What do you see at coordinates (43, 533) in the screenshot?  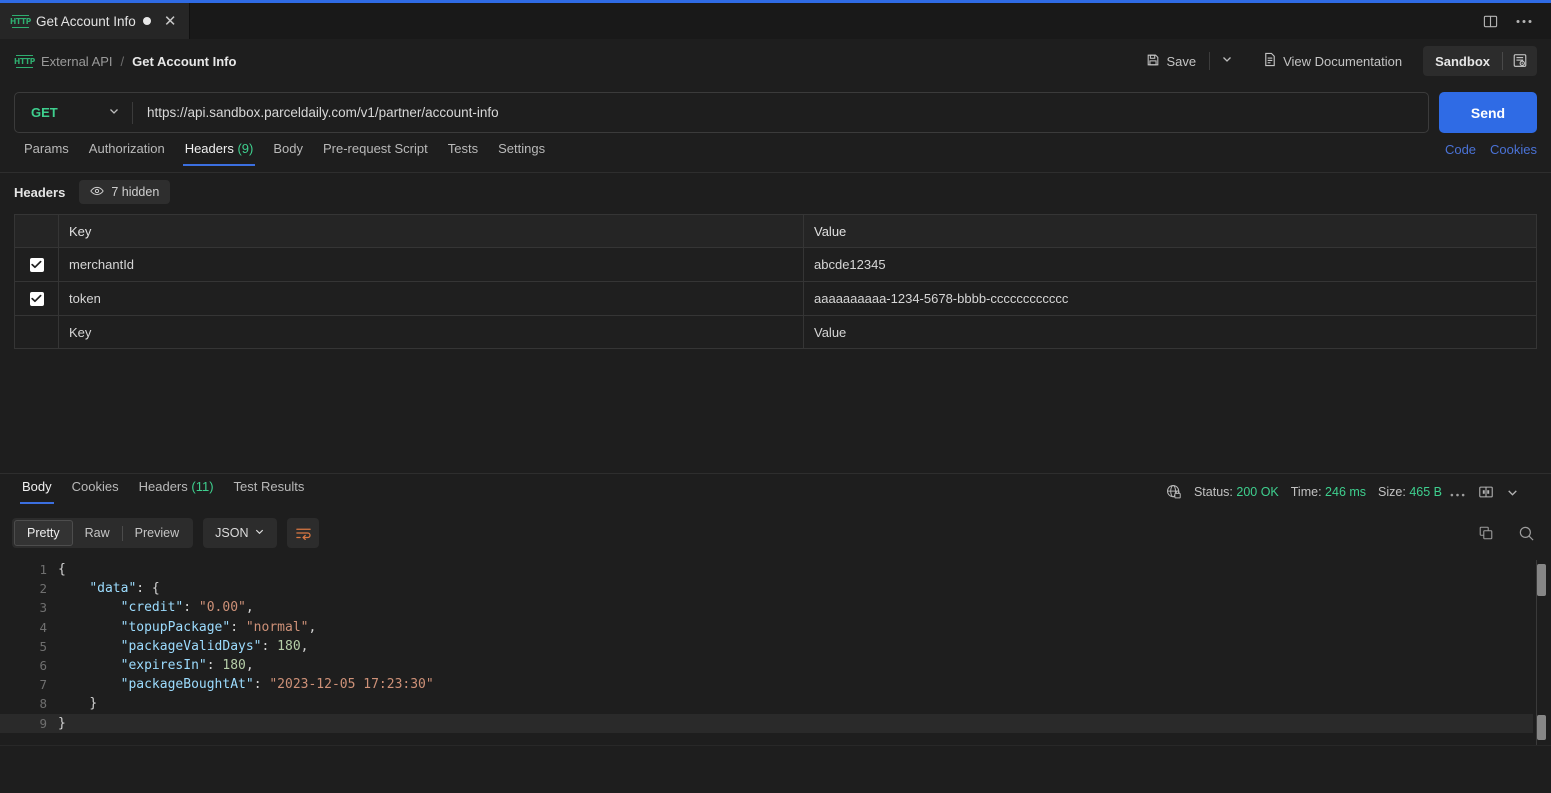 I see `view-pretty: Pretty` at bounding box center [43, 533].